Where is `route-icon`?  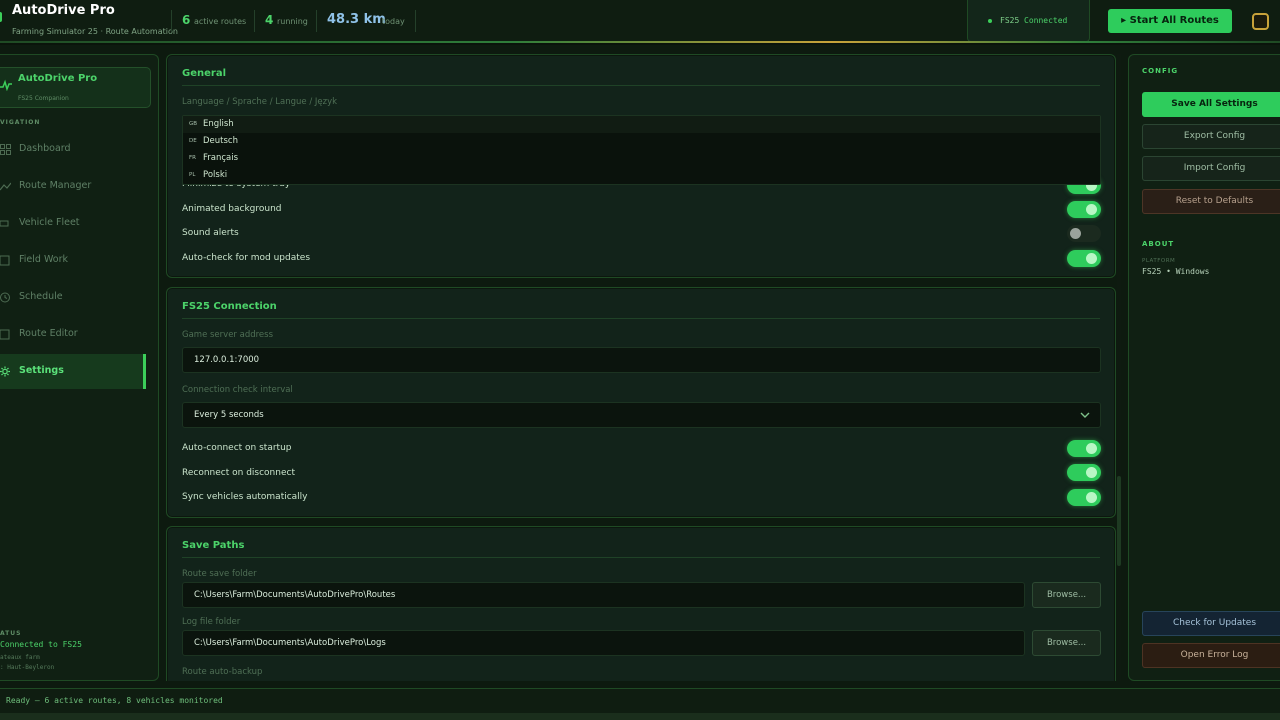
route-icon is located at coordinates (5, 186).